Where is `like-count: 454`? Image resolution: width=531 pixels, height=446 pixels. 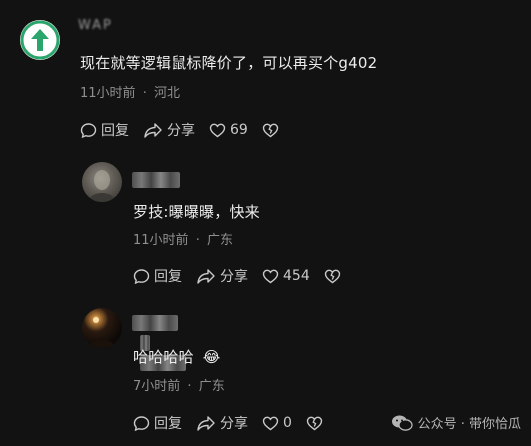 like-count: 454 is located at coordinates (296, 276).